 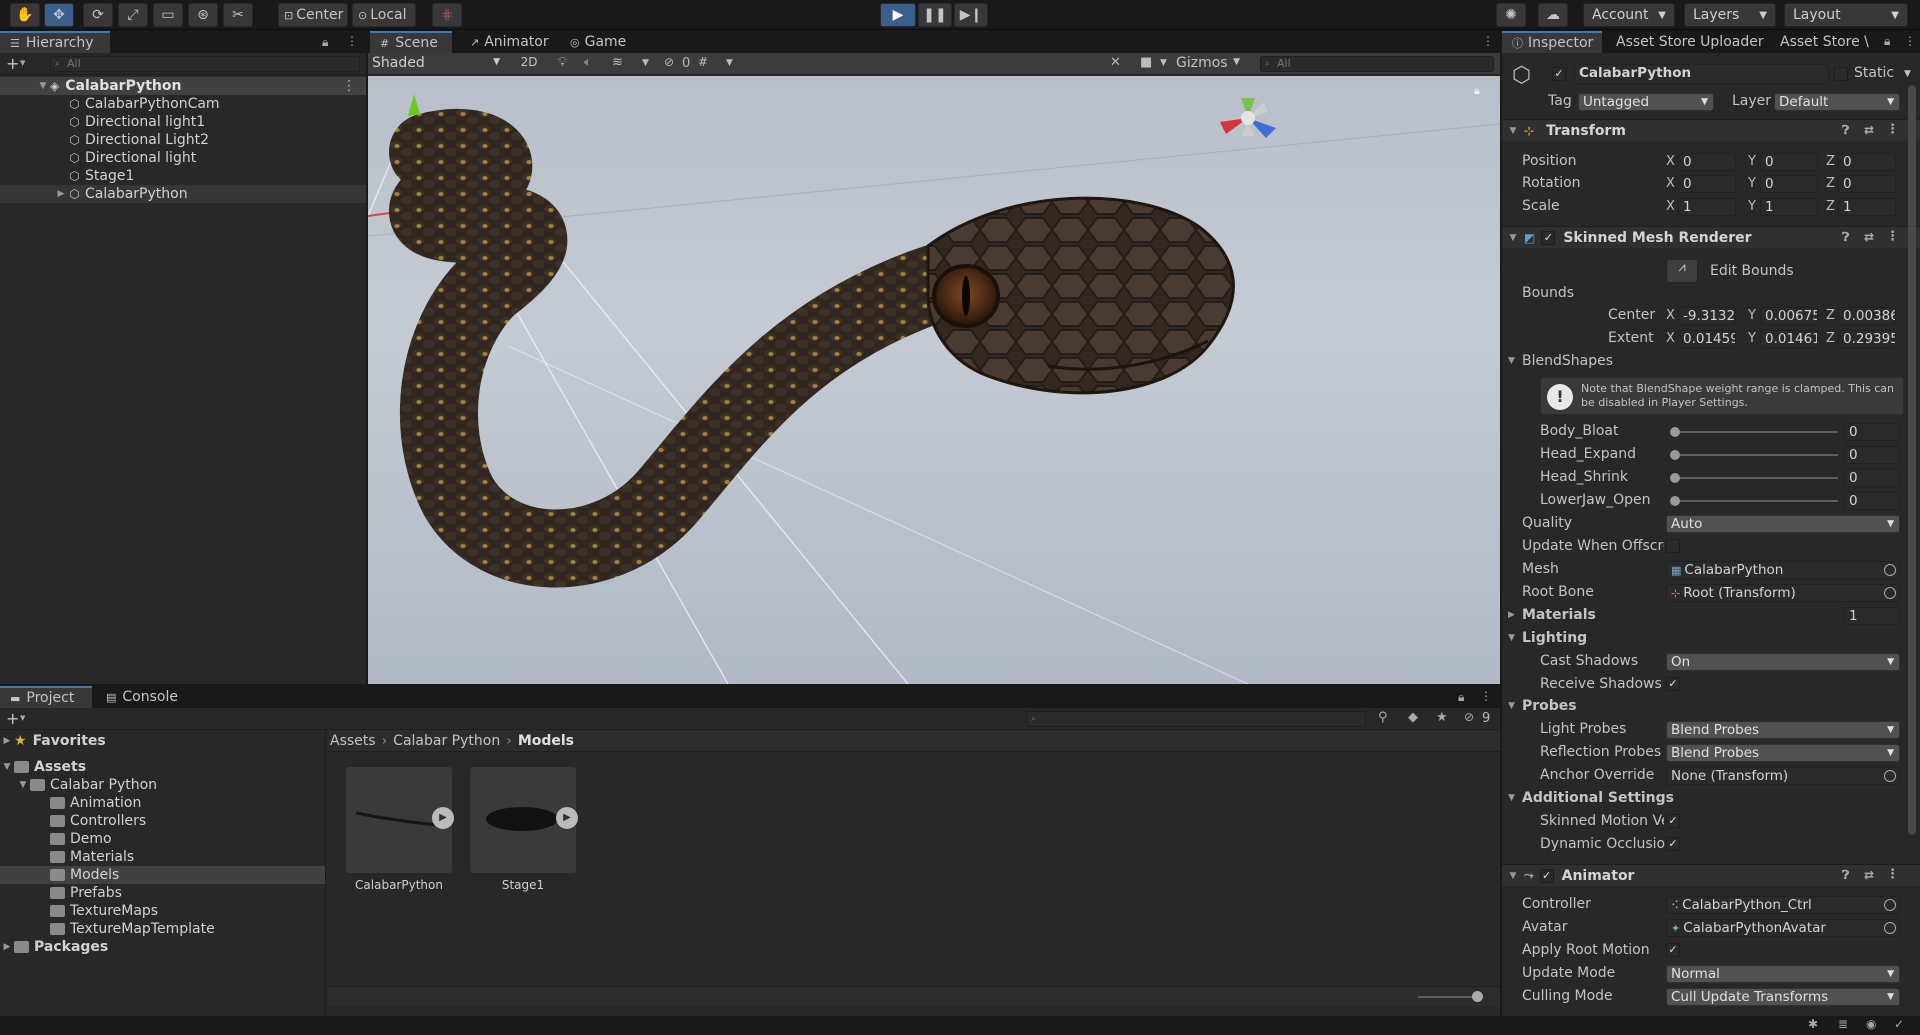 What do you see at coordinates (1707, 316) in the screenshot?
I see `center-x-field: -9.3132` at bounding box center [1707, 316].